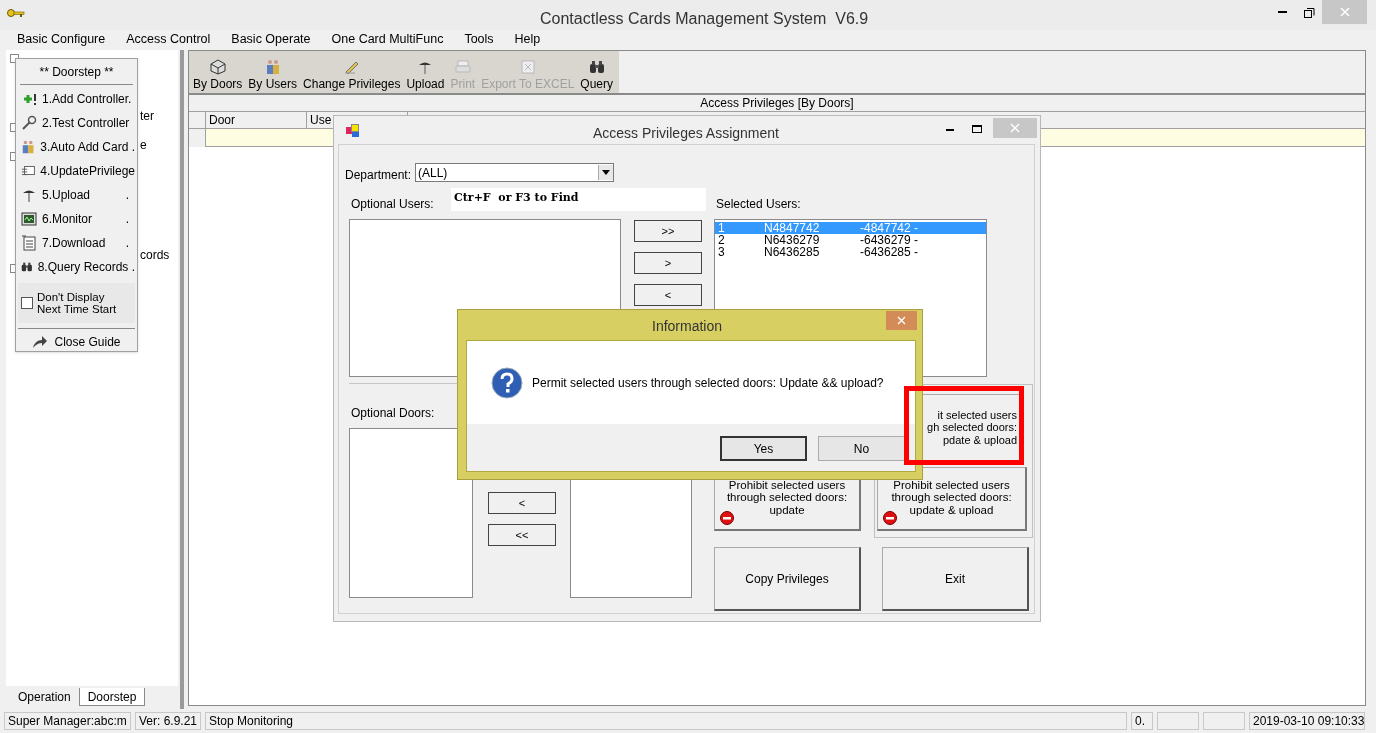 Image resolution: width=1376 pixels, height=733 pixels. I want to click on form-icon, so click(353, 131).